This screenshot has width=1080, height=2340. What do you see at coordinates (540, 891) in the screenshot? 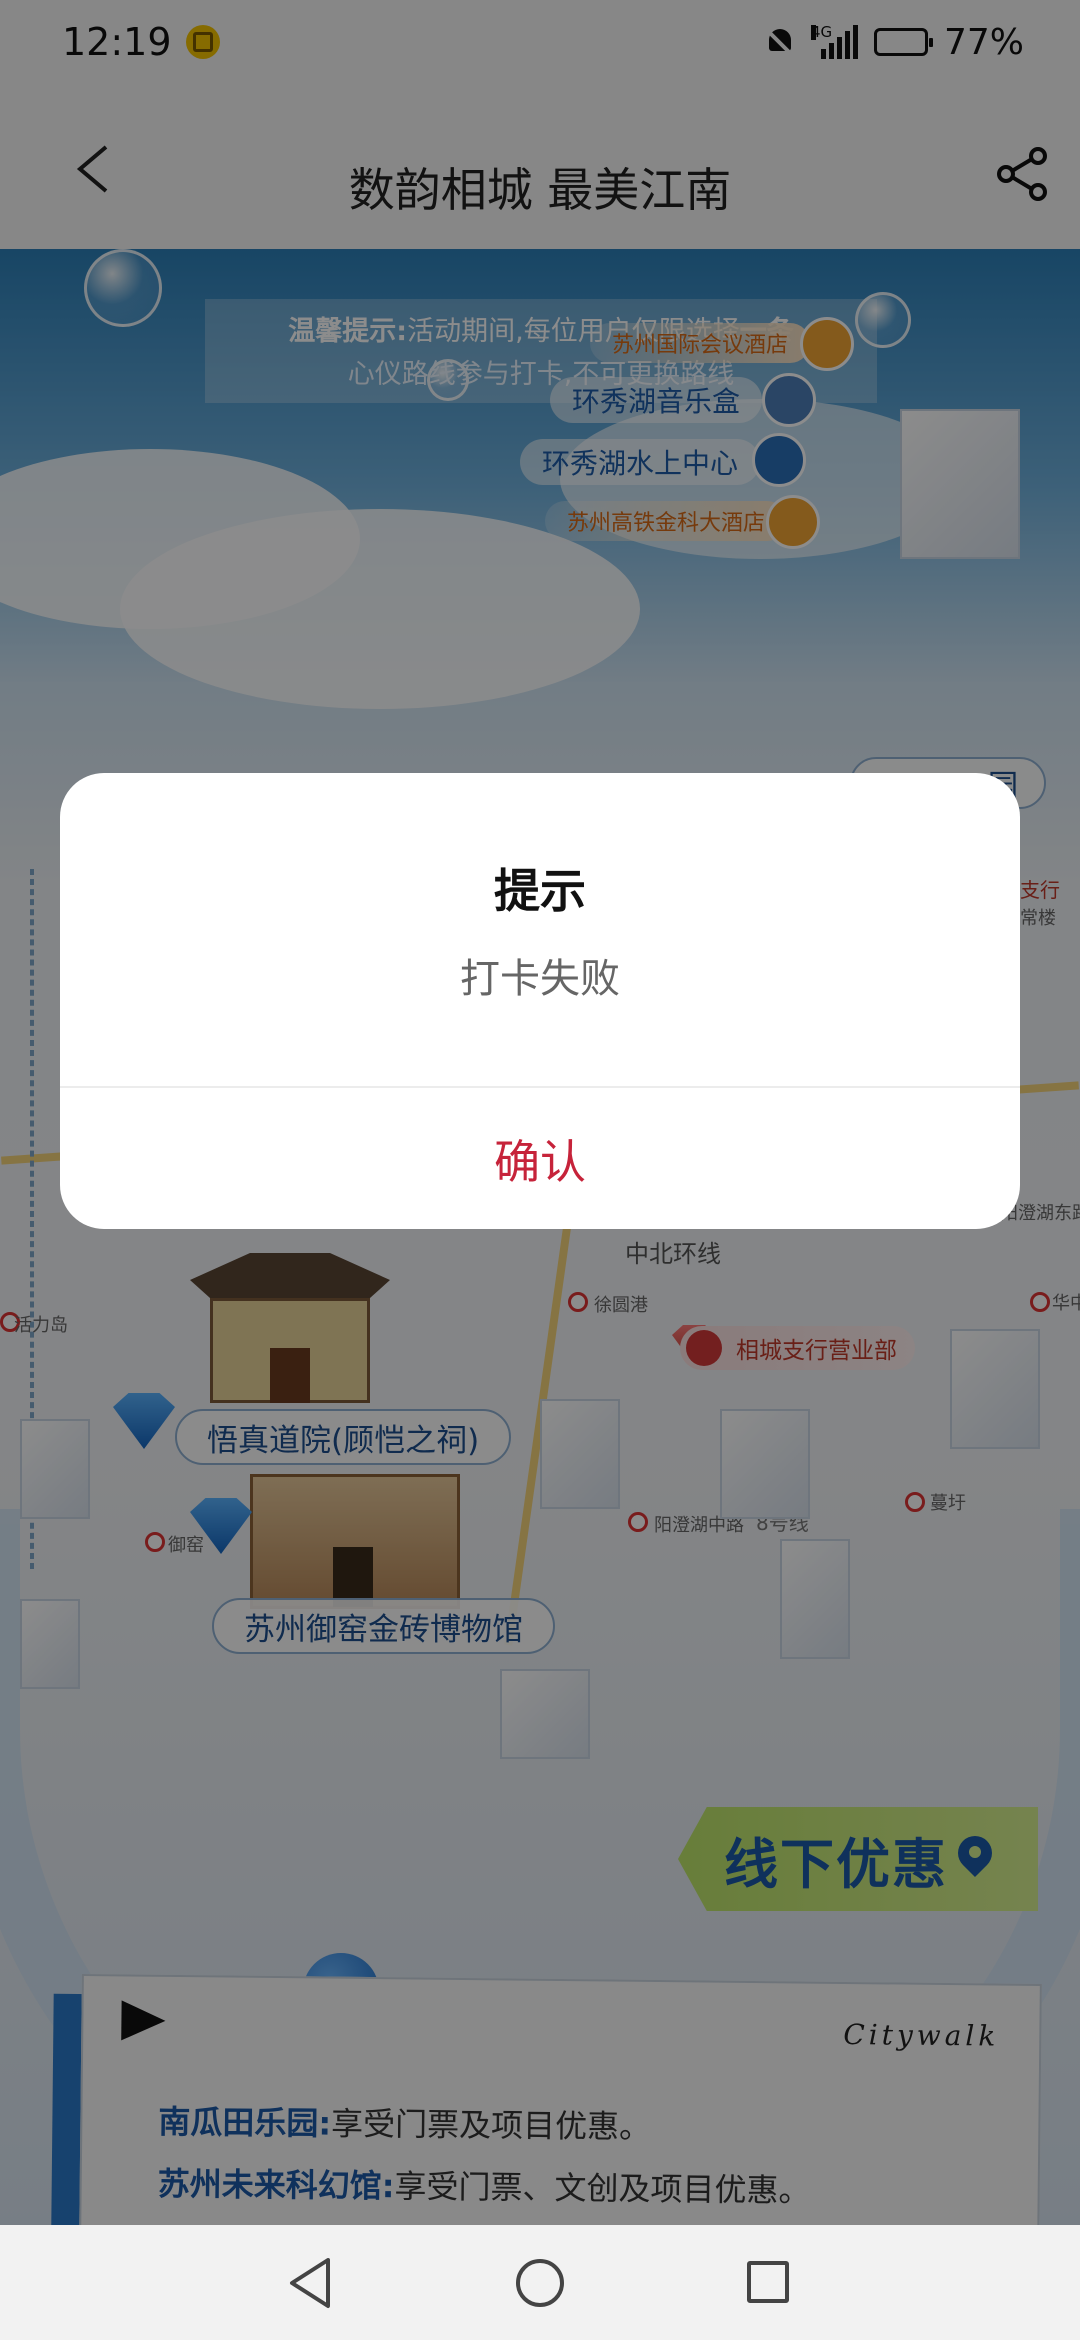
I see `dialog-title: 提示` at bounding box center [540, 891].